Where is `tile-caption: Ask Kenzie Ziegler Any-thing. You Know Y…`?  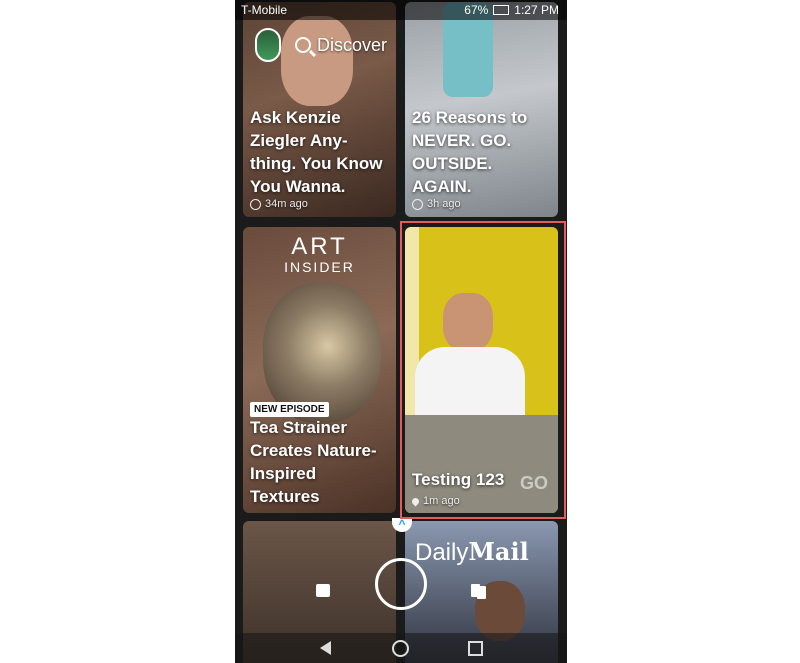 tile-caption: Ask Kenzie Ziegler Any-thing. You Know Y… is located at coordinates (316, 152).